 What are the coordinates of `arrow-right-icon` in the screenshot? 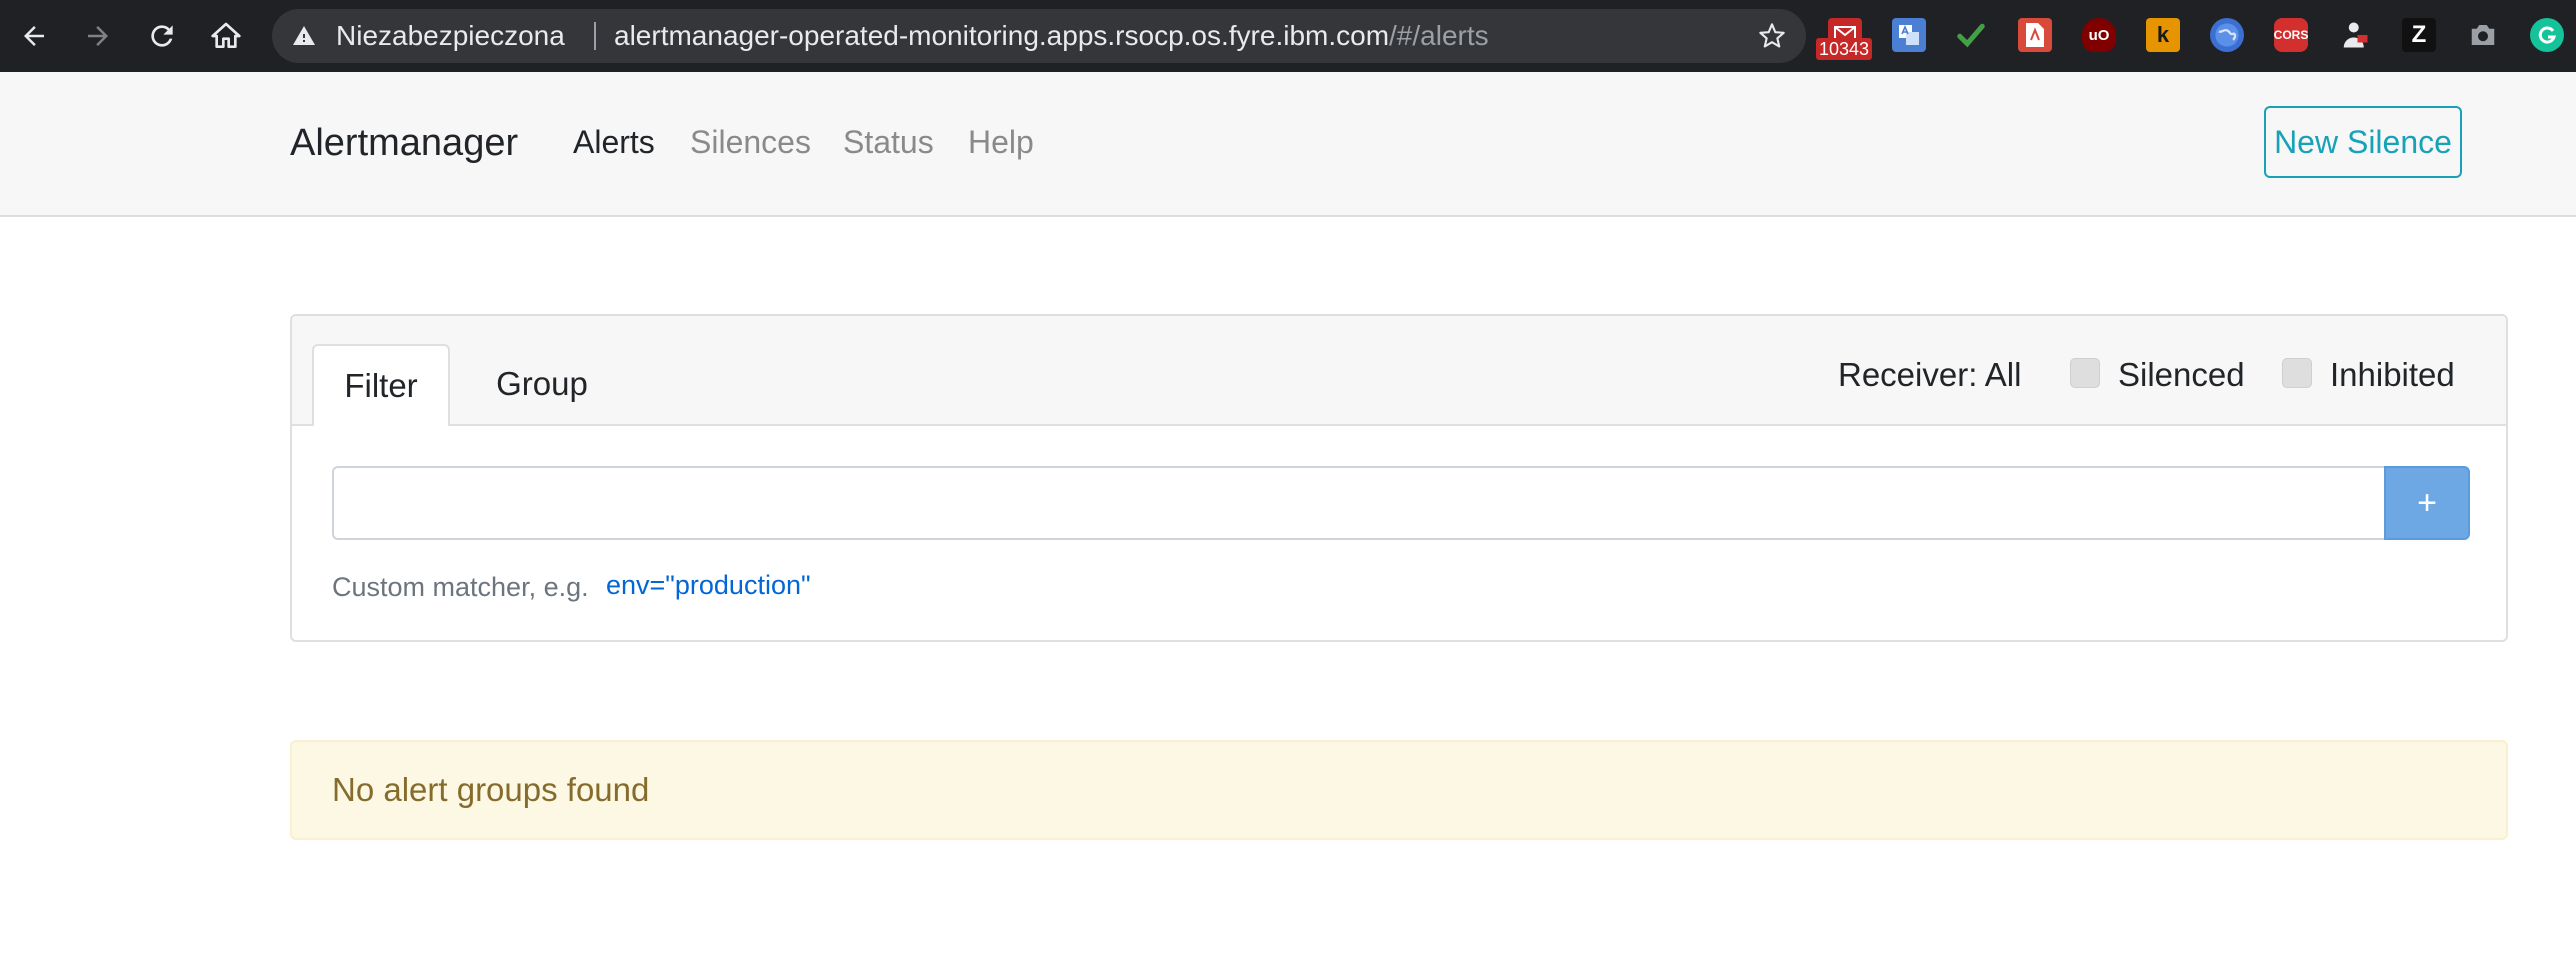 It's located at (98, 36).